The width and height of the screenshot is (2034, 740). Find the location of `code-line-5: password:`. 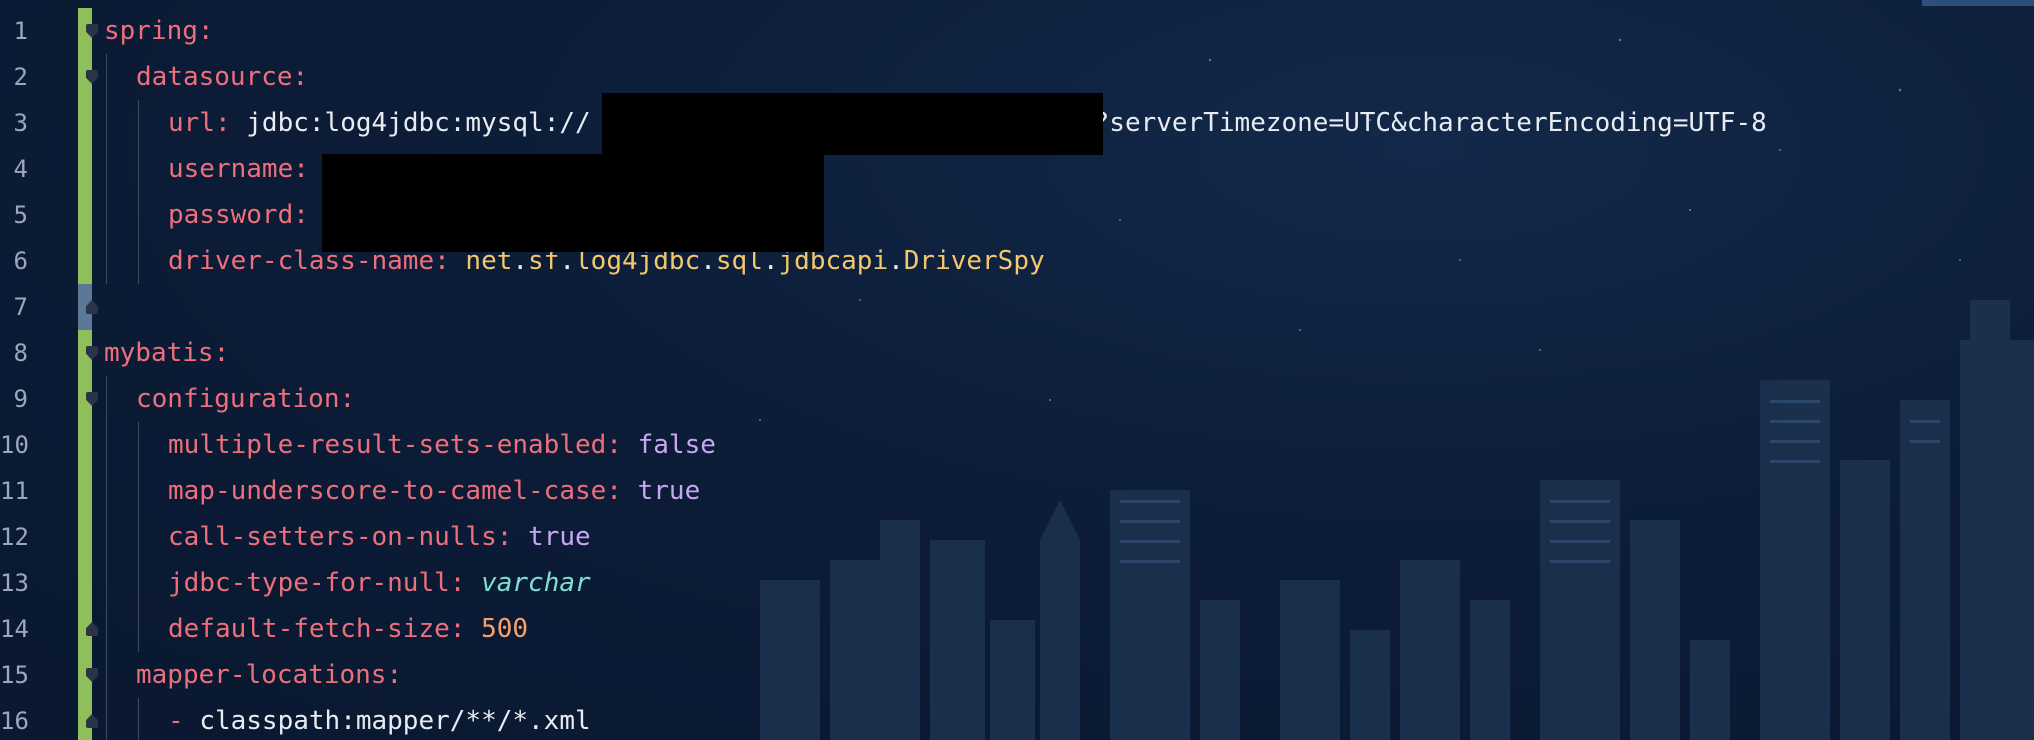

code-line-5: password: is located at coordinates (238, 215).